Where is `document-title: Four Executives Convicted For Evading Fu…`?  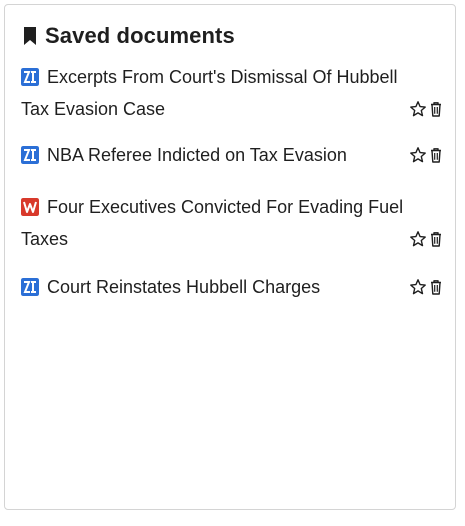
document-title: Four Executives Convicted For Evading Fu… is located at coordinates (225, 207).